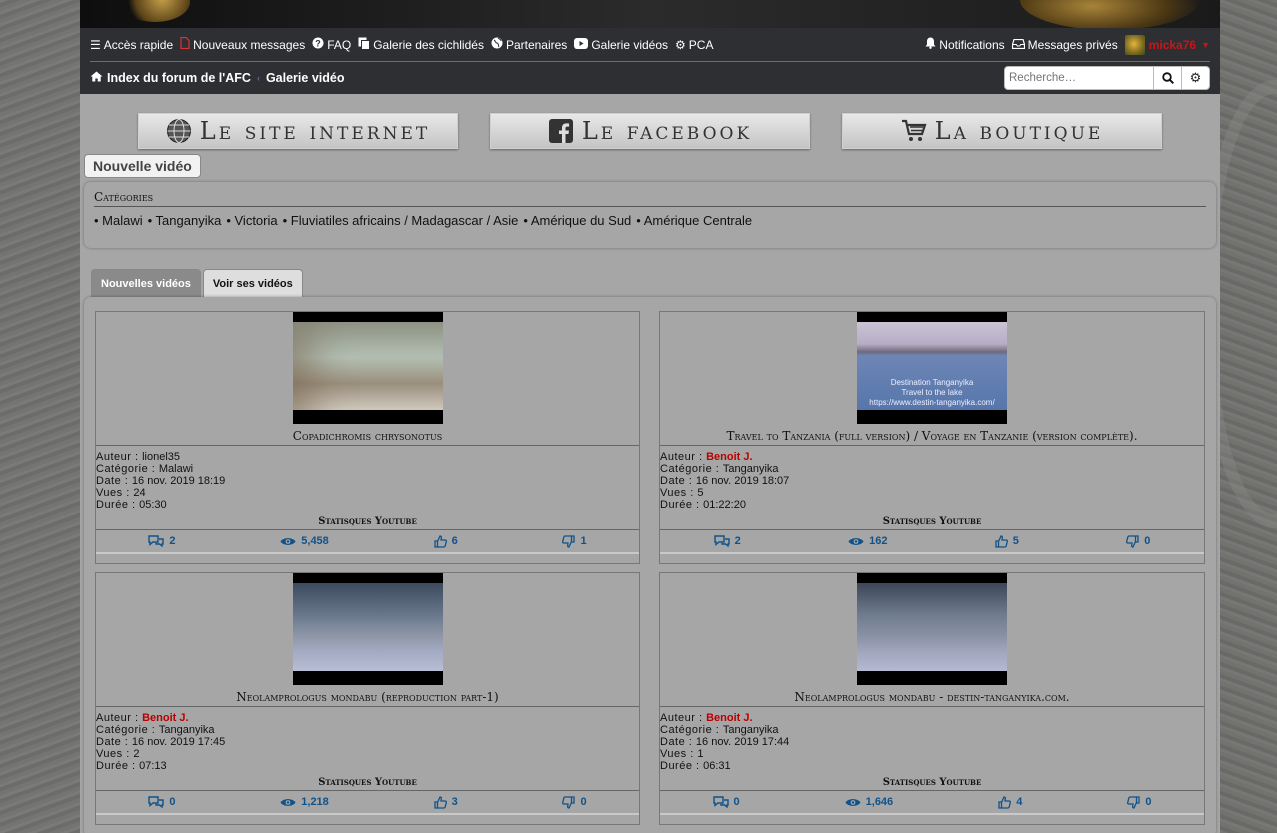 This screenshot has width=1277, height=833. I want to click on quick-access-link: ☰ Accès rapide, so click(131, 45).